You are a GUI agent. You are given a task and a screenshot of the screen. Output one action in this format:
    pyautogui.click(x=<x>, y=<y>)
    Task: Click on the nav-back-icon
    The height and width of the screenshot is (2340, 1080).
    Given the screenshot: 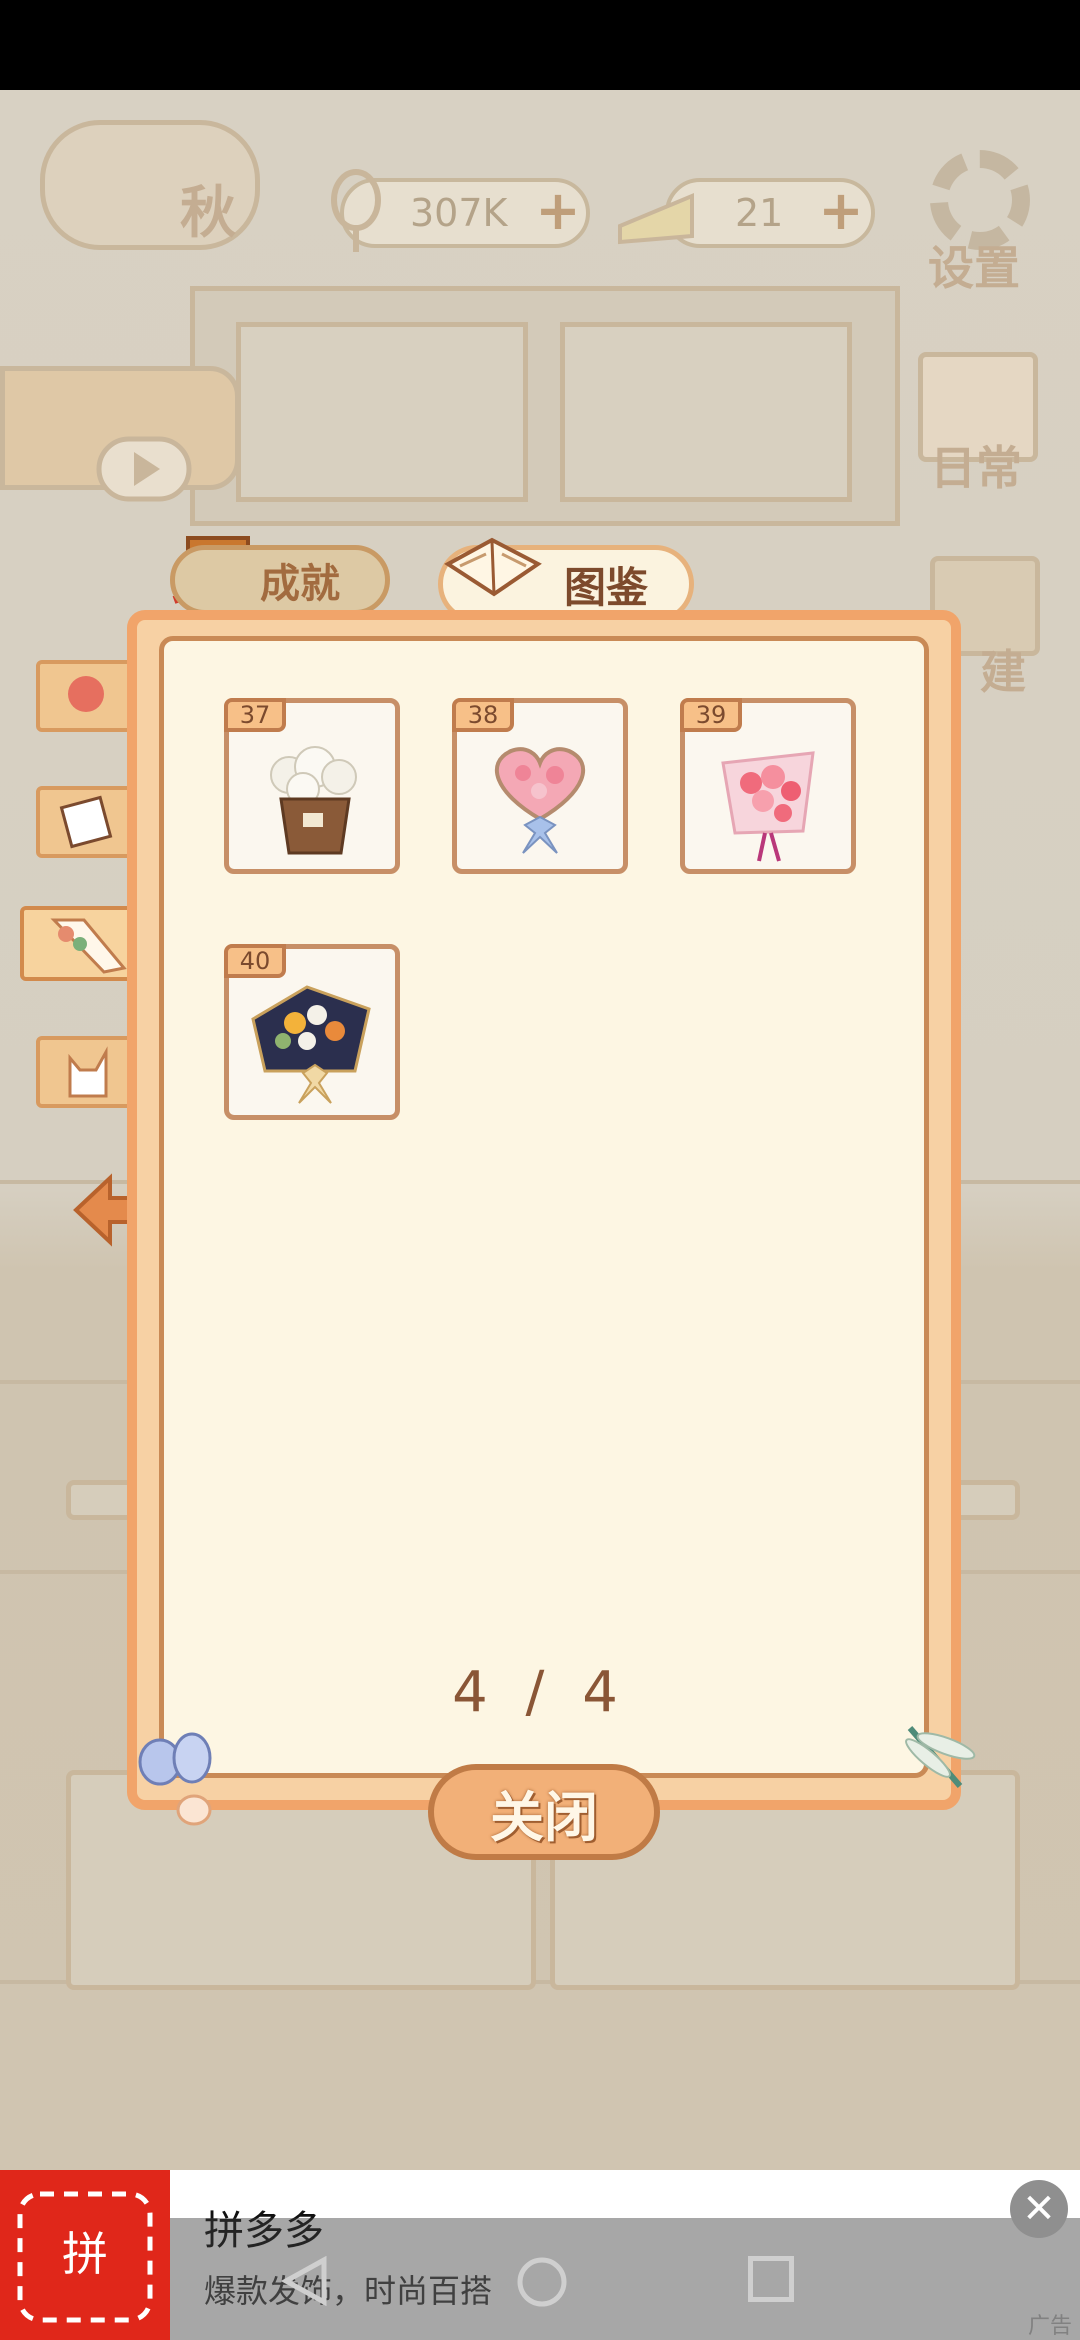 What is the action you would take?
    pyautogui.click(x=305, y=2281)
    